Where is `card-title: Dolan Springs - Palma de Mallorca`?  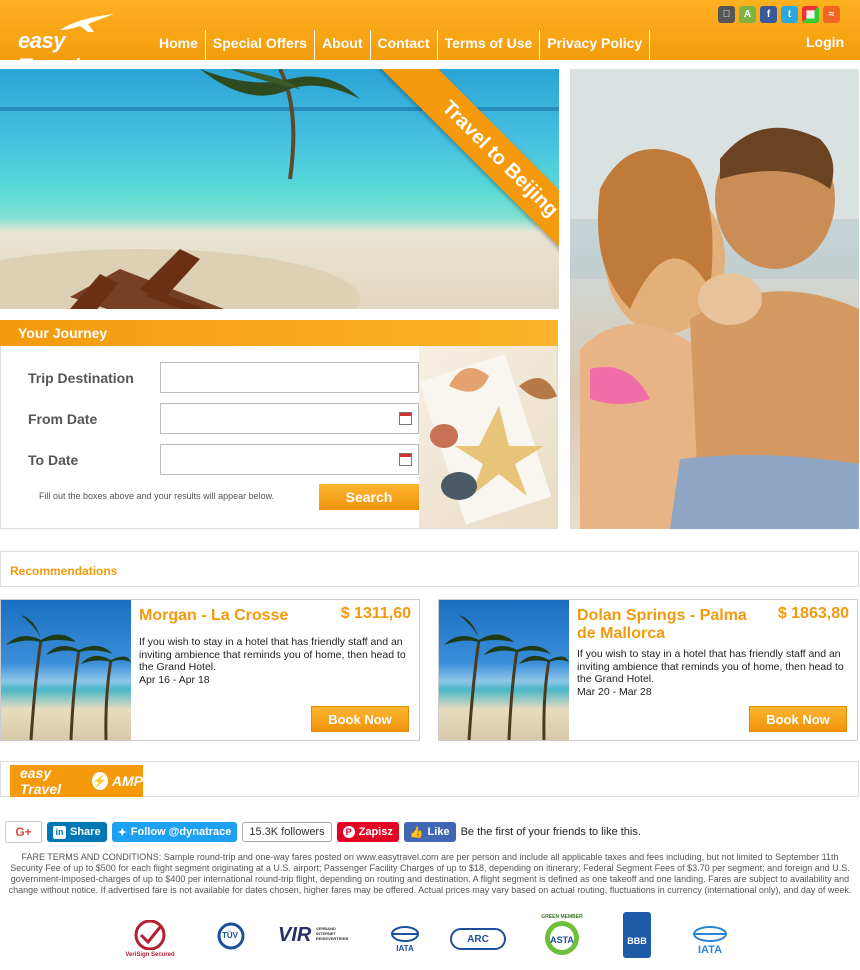 card-title: Dolan Springs - Palma de Mallorca is located at coordinates (669, 625).